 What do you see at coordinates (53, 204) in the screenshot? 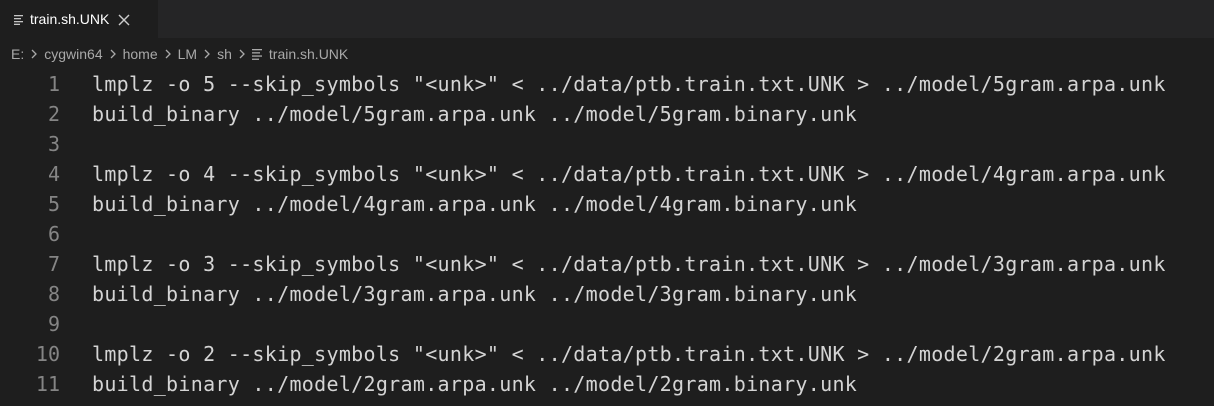
I see `line-number: 5` at bounding box center [53, 204].